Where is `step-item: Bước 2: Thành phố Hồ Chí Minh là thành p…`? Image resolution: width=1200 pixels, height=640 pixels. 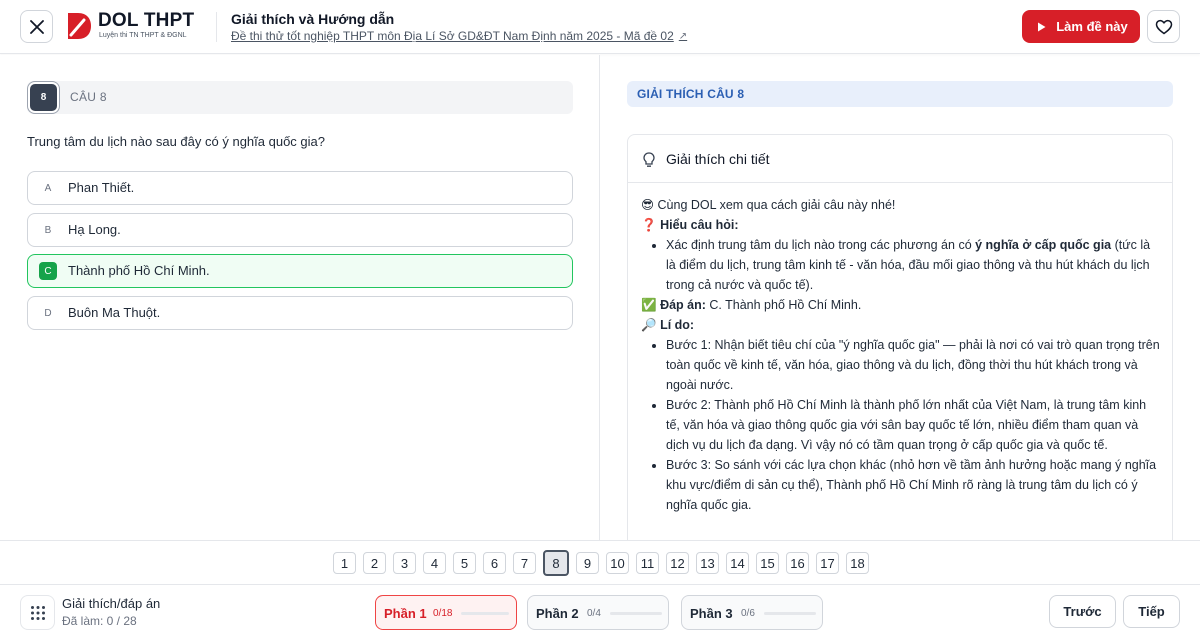
step-item: Bước 2: Thành phố Hồ Chí Minh là thành p… is located at coordinates (913, 425).